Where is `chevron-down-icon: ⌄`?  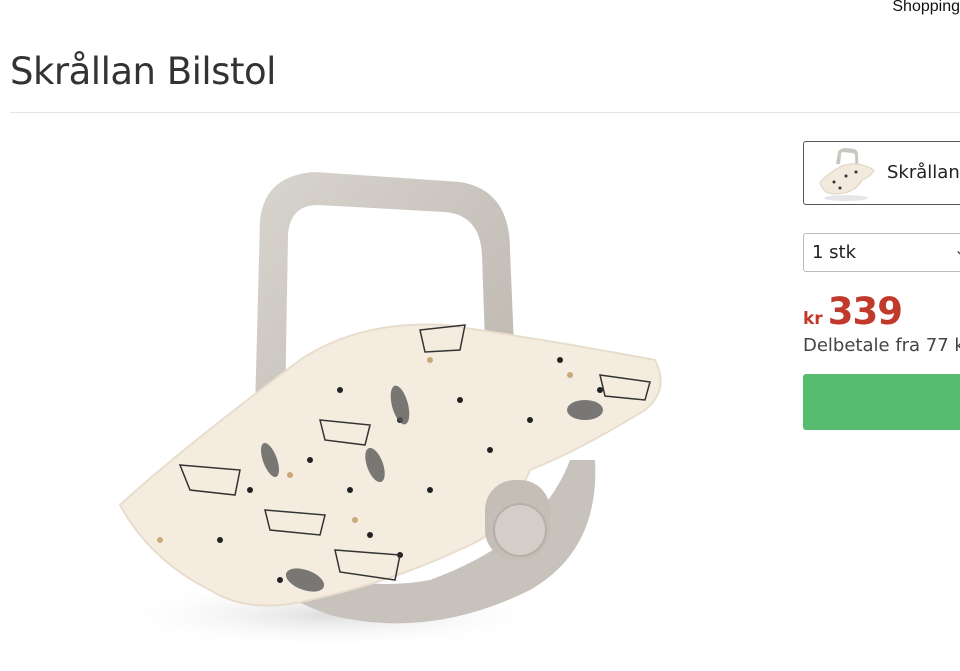 chevron-down-icon: ⌄ is located at coordinates (957, 249).